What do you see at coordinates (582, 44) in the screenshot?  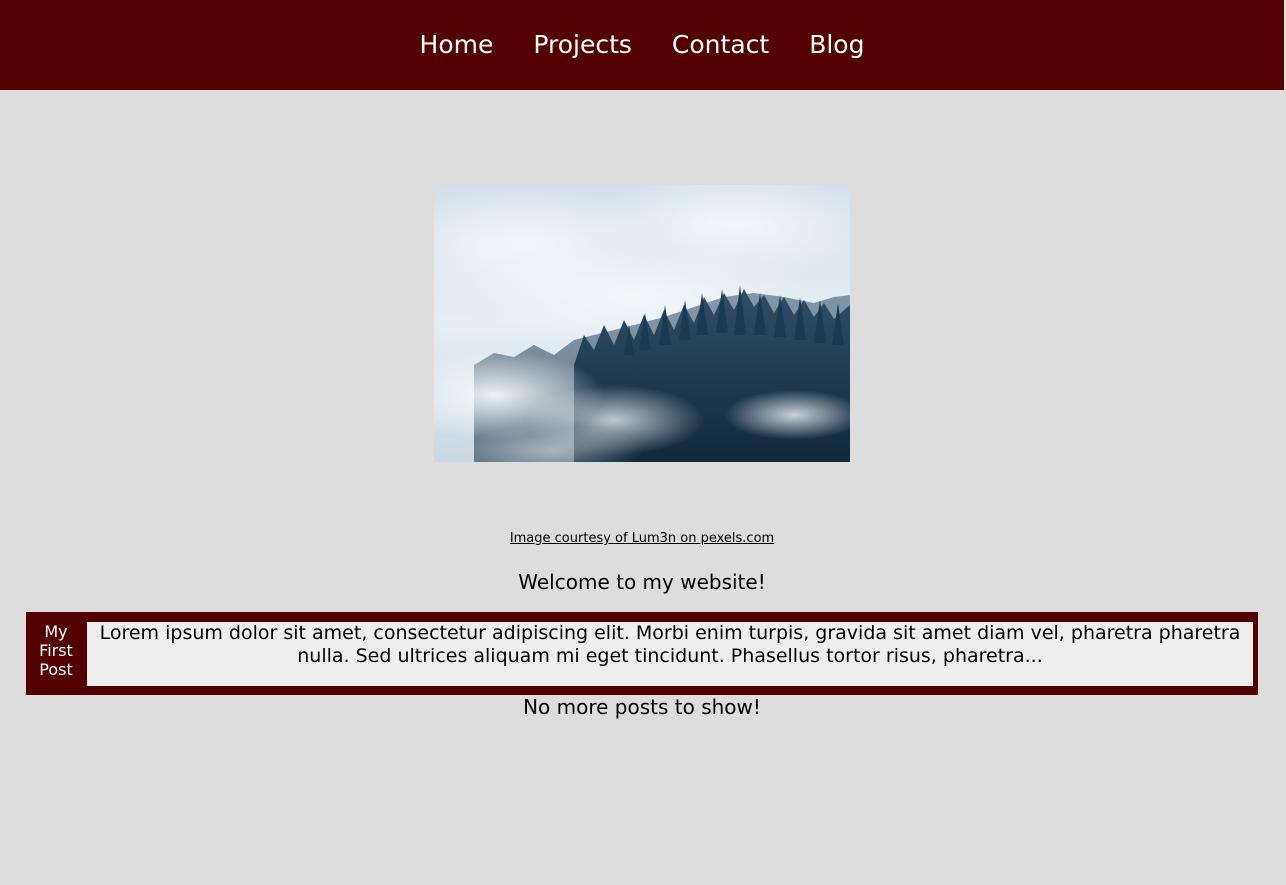 I see `nav-projects-link: Projects` at bounding box center [582, 44].